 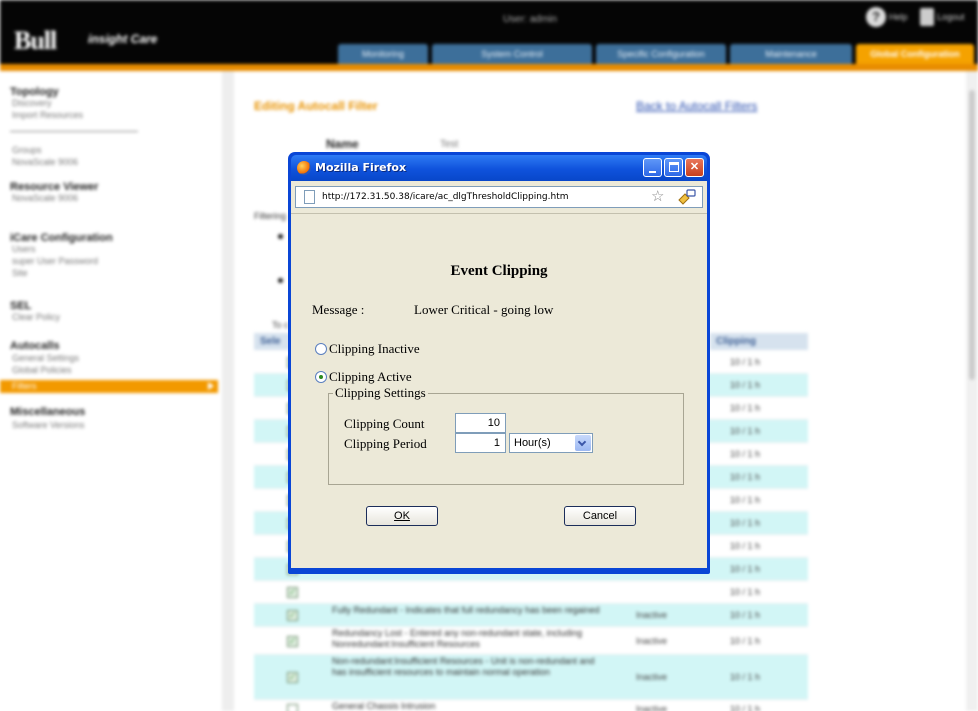 I want to click on security-key-icon, so click(x=687, y=197).